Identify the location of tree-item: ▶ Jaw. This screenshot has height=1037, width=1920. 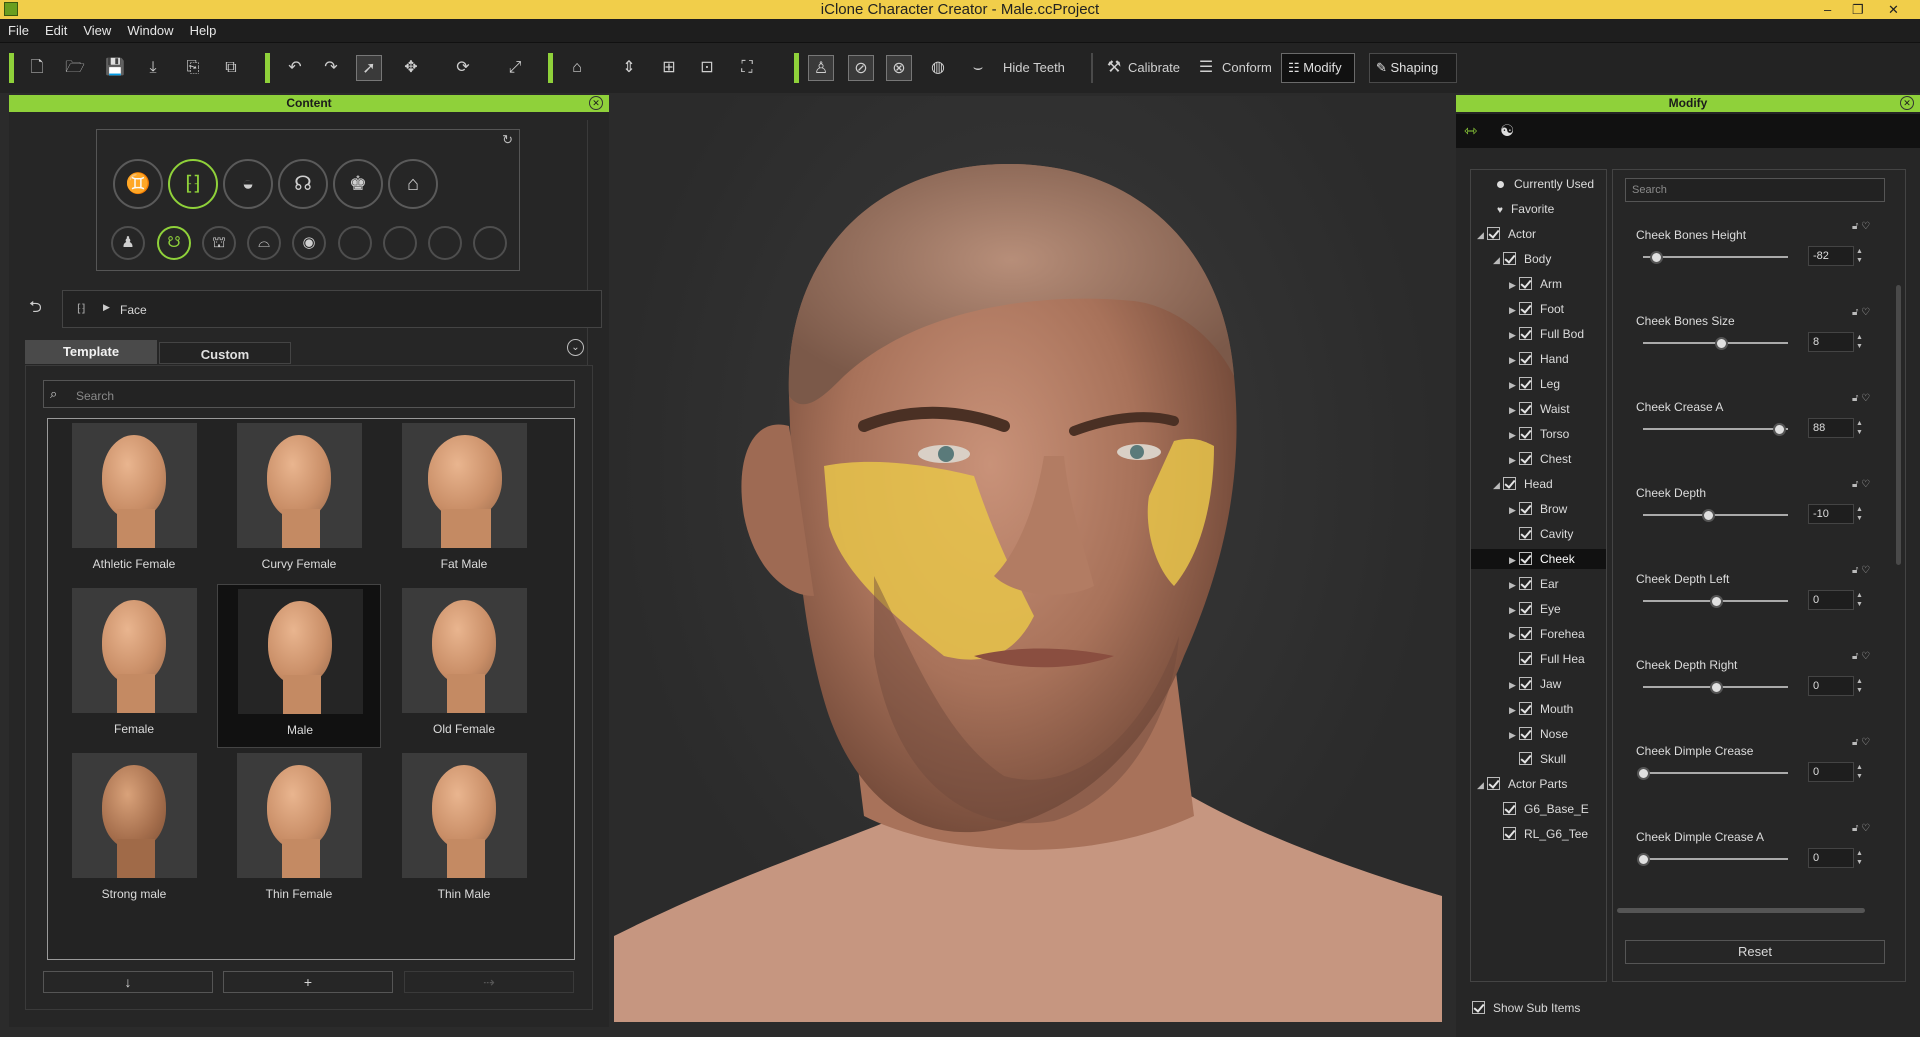
(1538, 684).